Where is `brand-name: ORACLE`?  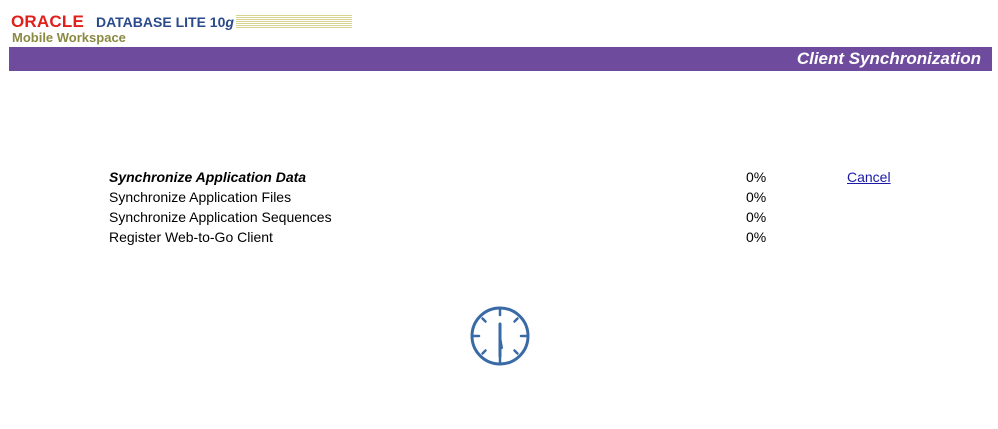
brand-name: ORACLE is located at coordinates (47, 21).